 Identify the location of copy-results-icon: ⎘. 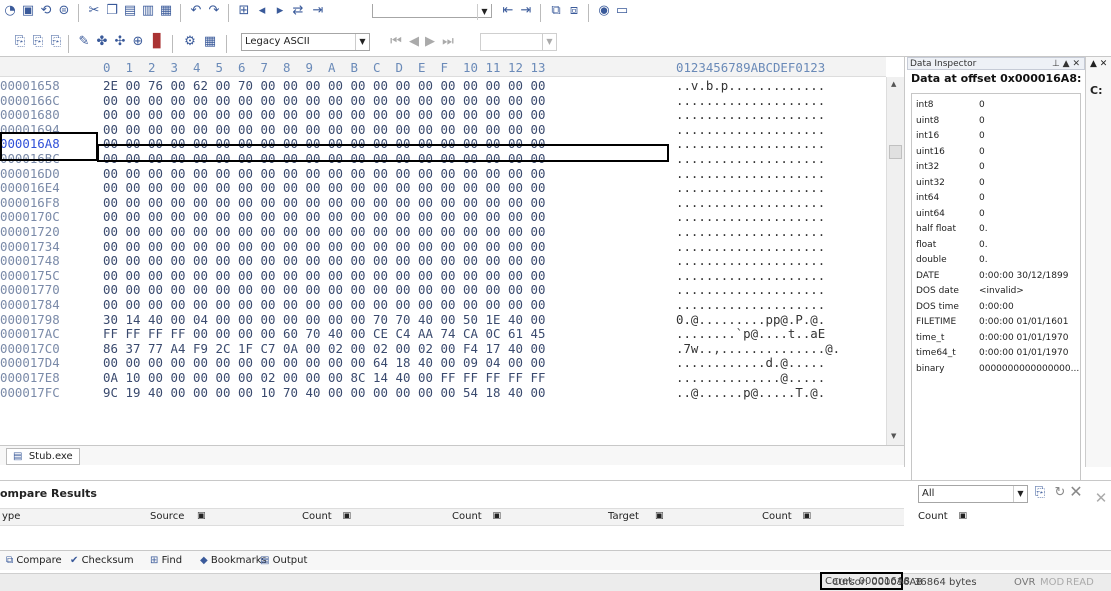
(1040, 493).